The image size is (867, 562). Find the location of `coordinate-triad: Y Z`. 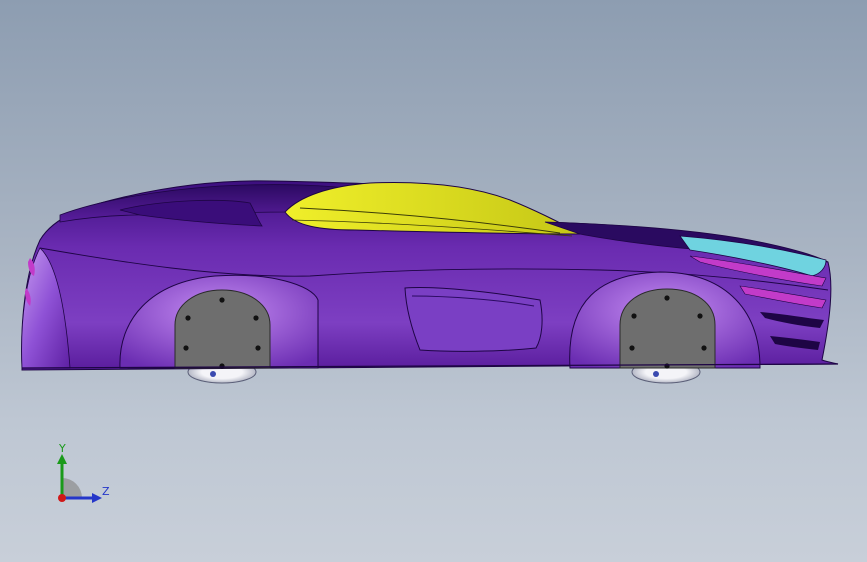

coordinate-triad: Y Z is located at coordinates (85, 478).